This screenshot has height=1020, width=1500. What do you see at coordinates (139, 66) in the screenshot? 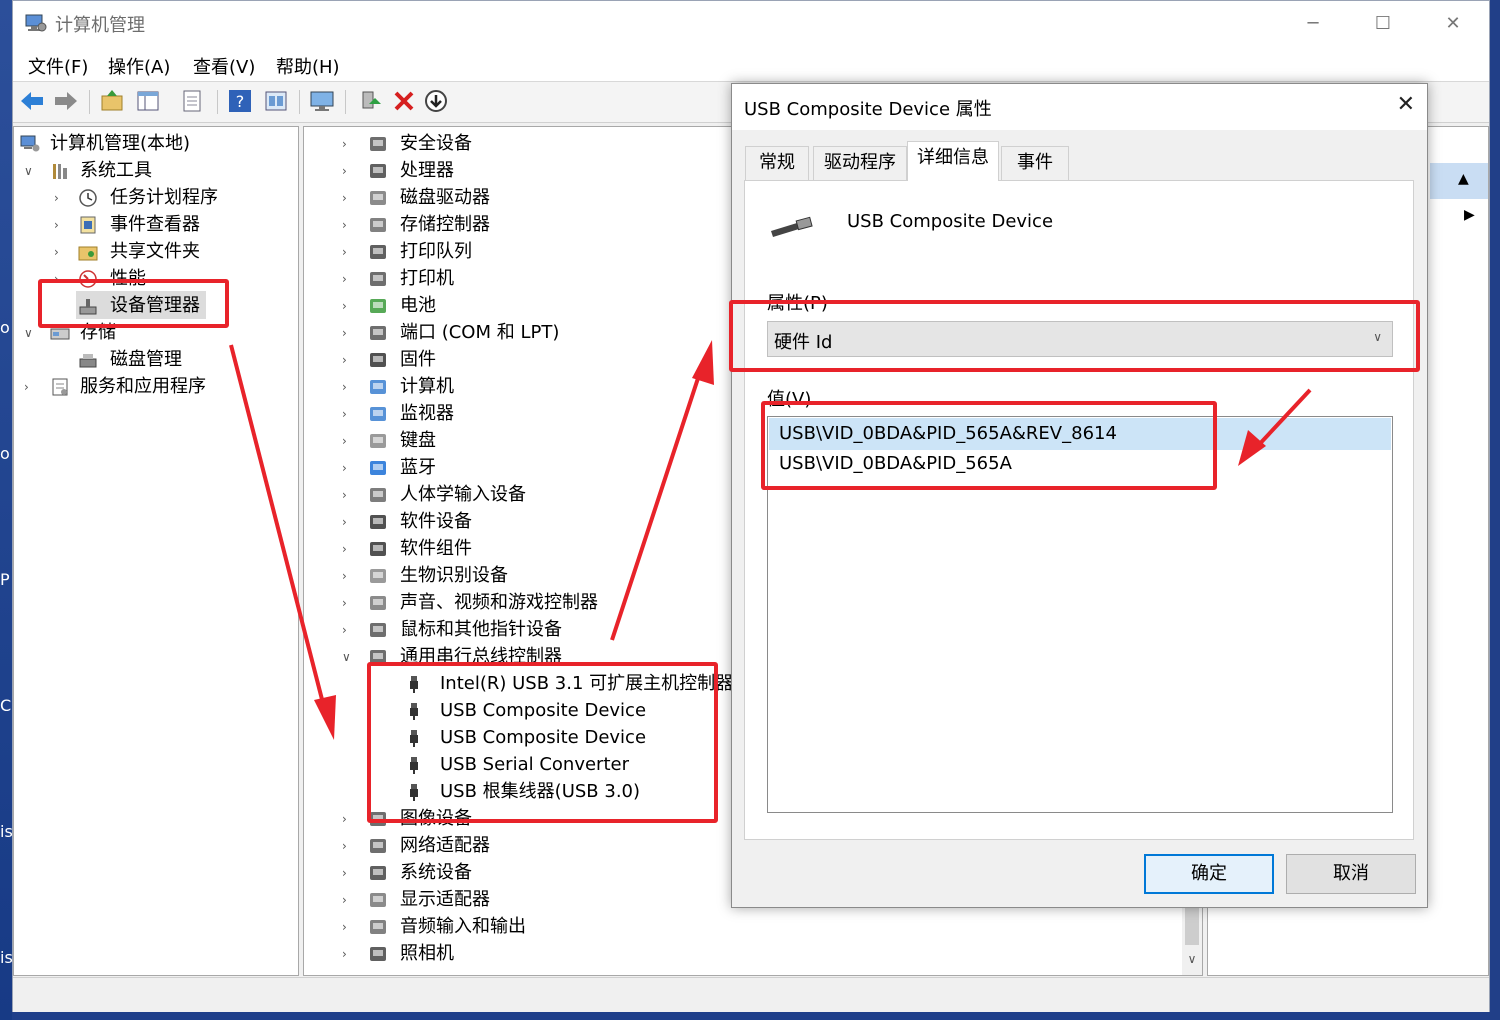
I see `menu-action: 操作(A)` at bounding box center [139, 66].